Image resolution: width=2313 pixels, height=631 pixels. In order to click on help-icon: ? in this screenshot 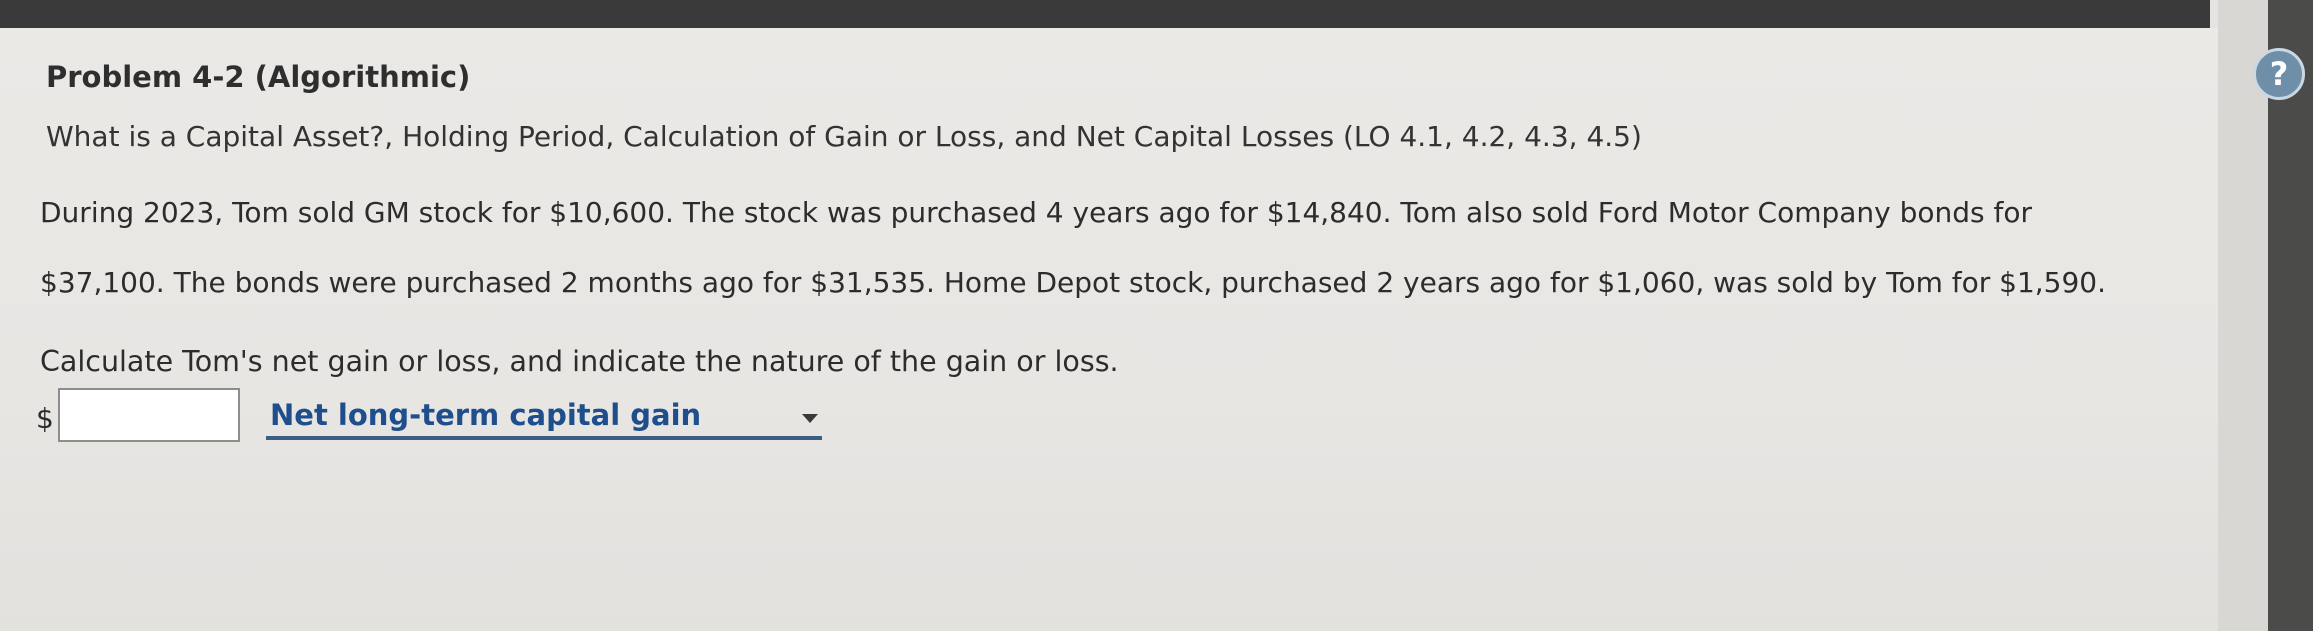, I will do `click(2279, 74)`.